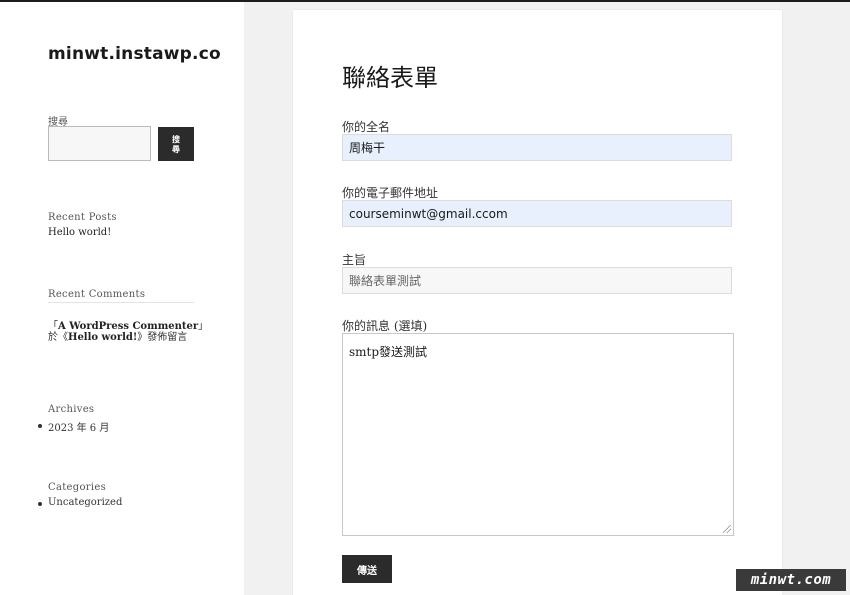  I want to click on category-link: Uncategorized, so click(79, 502).